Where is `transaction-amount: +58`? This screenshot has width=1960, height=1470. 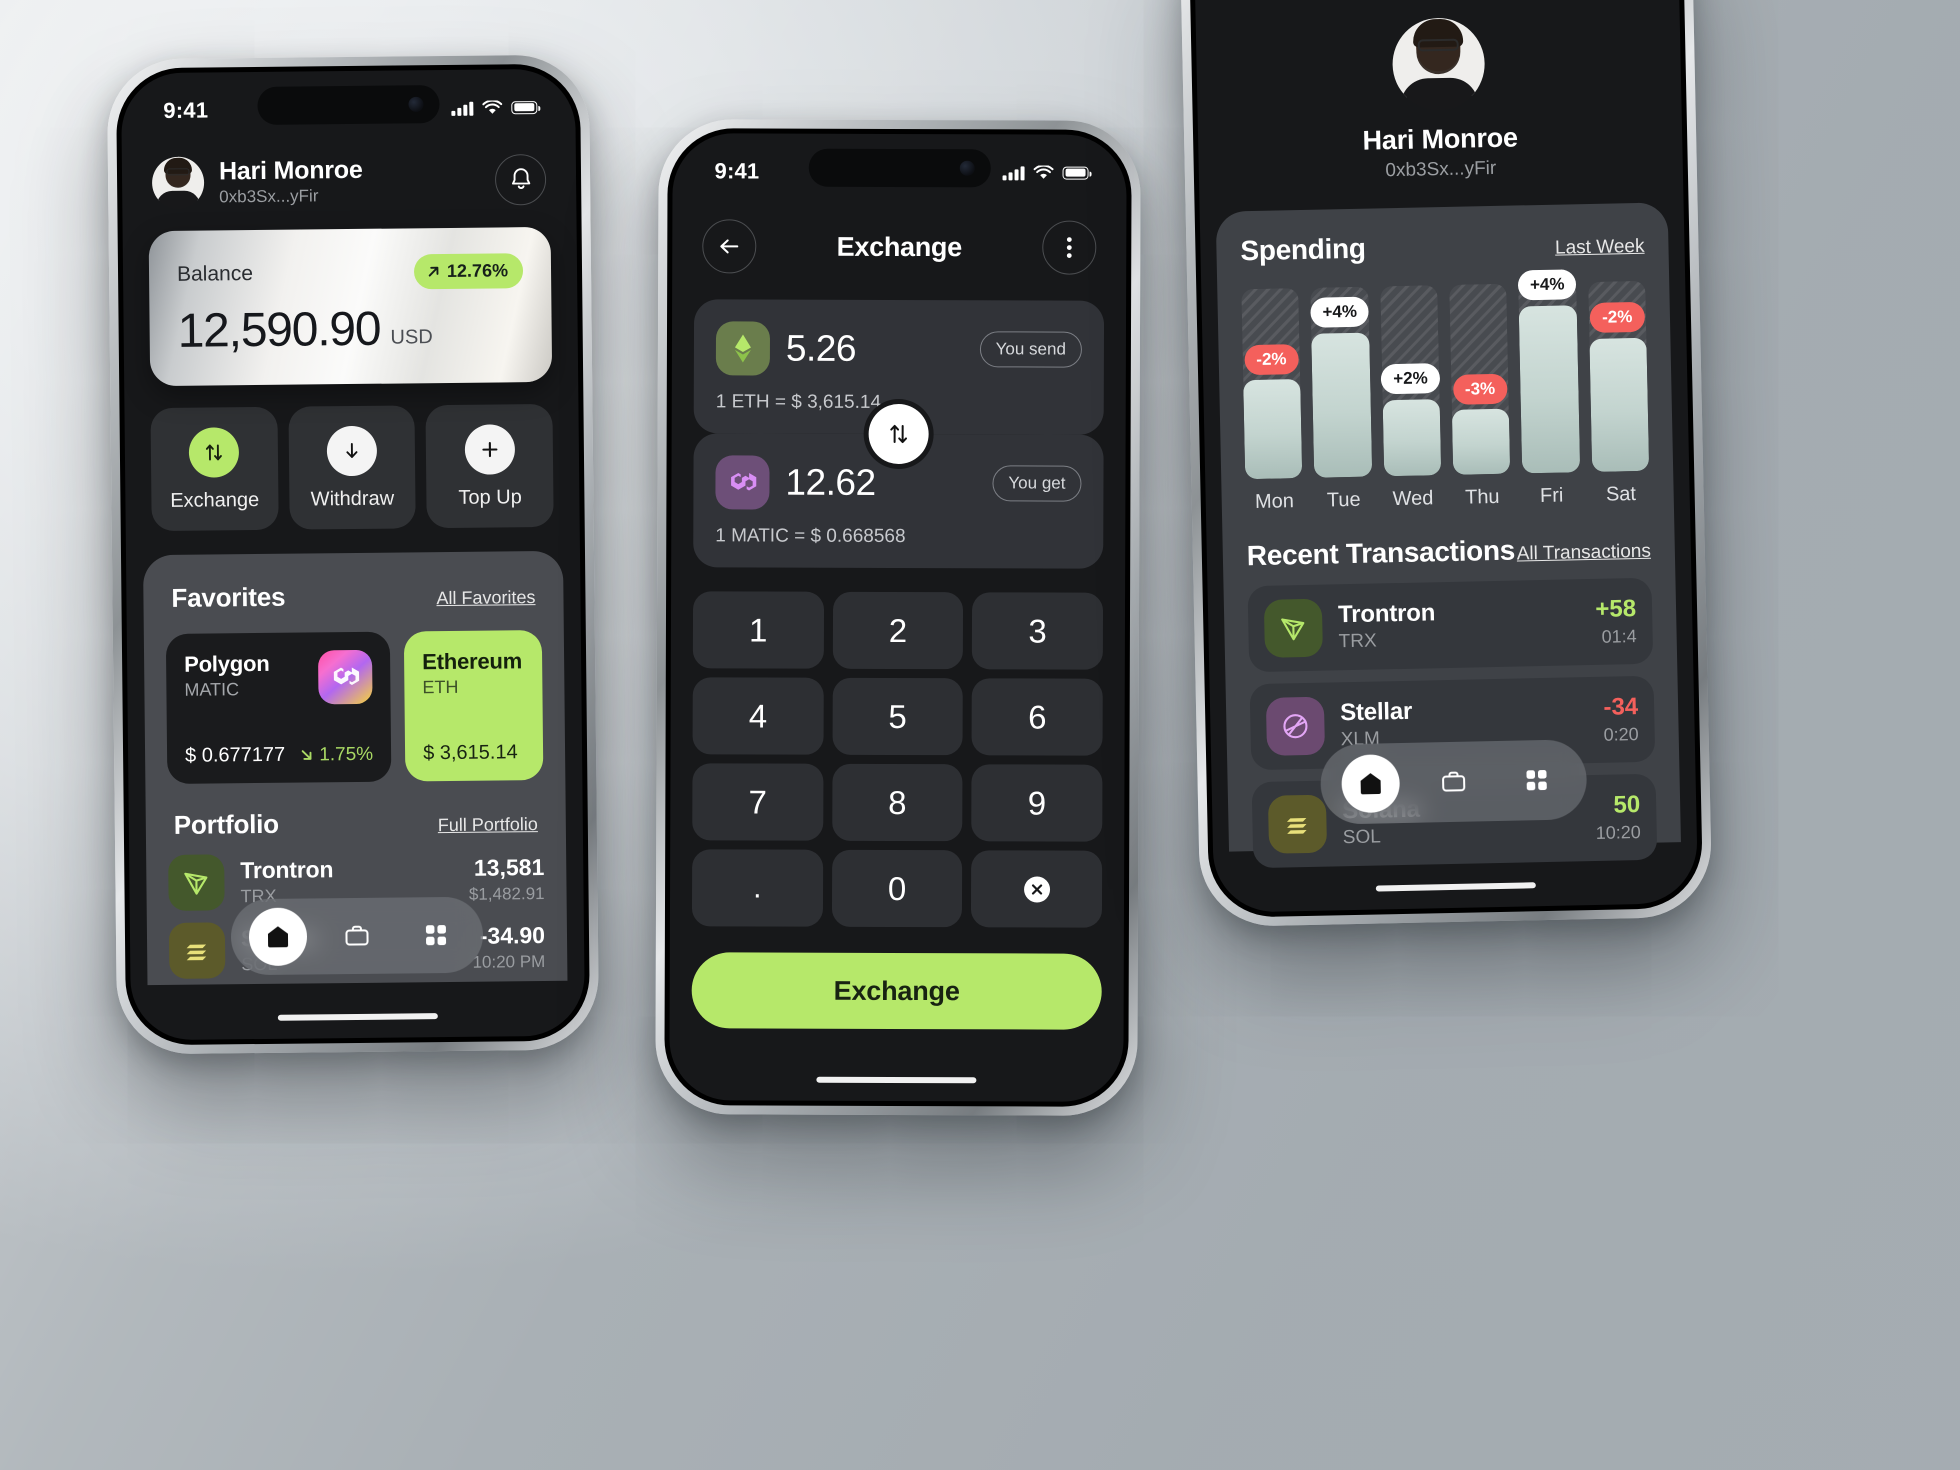
transaction-amount: +58 is located at coordinates (1616, 609).